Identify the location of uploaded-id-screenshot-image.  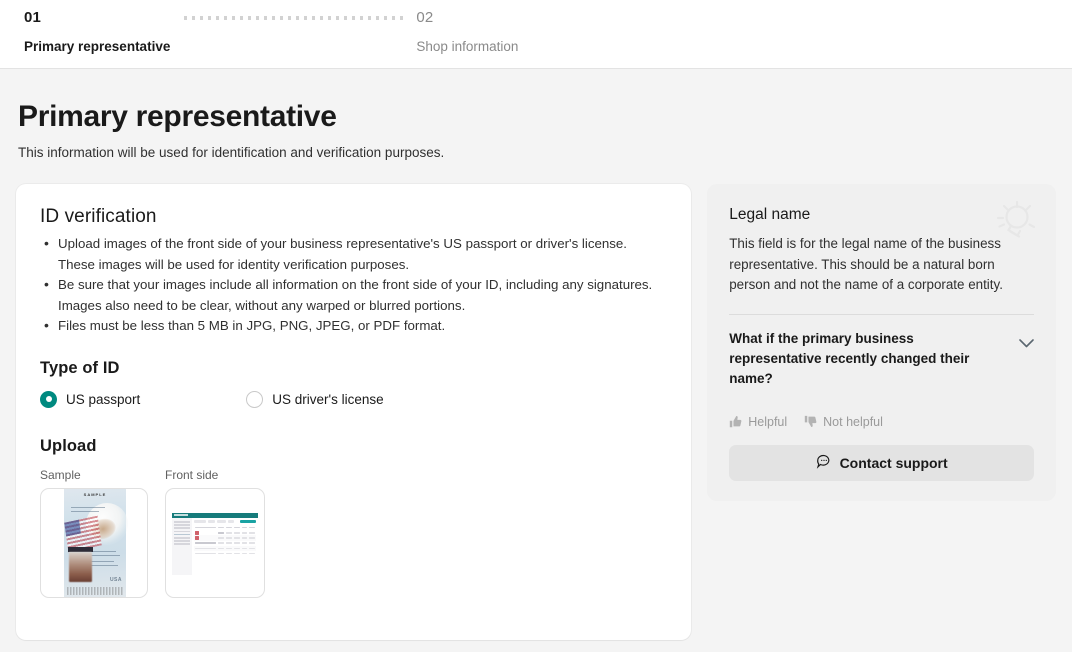
(215, 543).